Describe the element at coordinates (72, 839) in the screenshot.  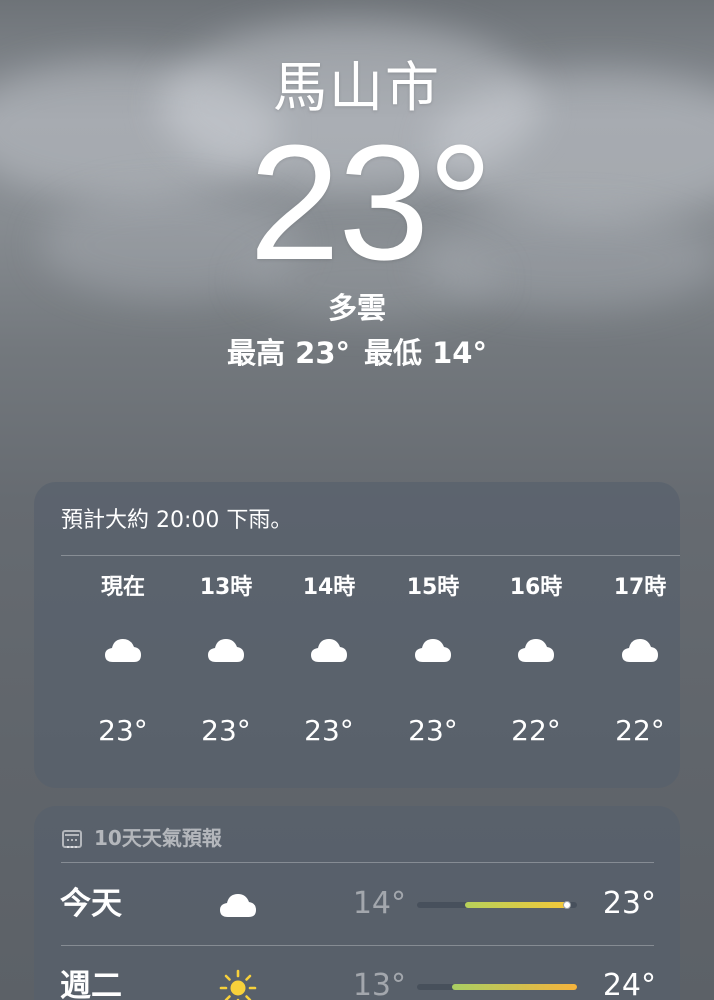
I see `calendar-icon` at that location.